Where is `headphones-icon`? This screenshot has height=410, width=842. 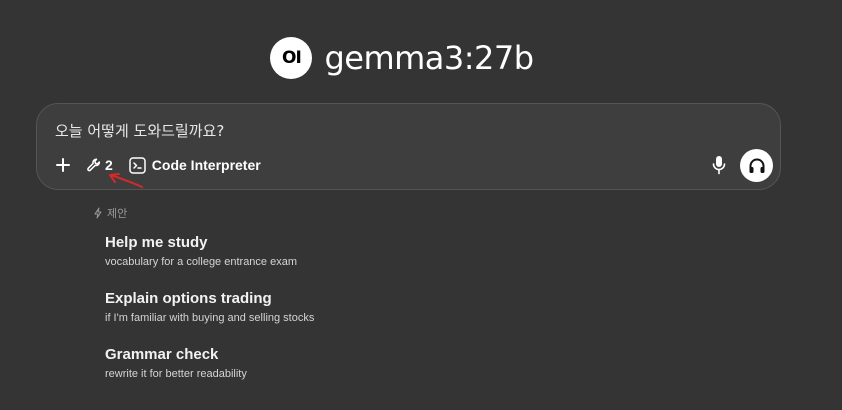
headphones-icon is located at coordinates (756, 165).